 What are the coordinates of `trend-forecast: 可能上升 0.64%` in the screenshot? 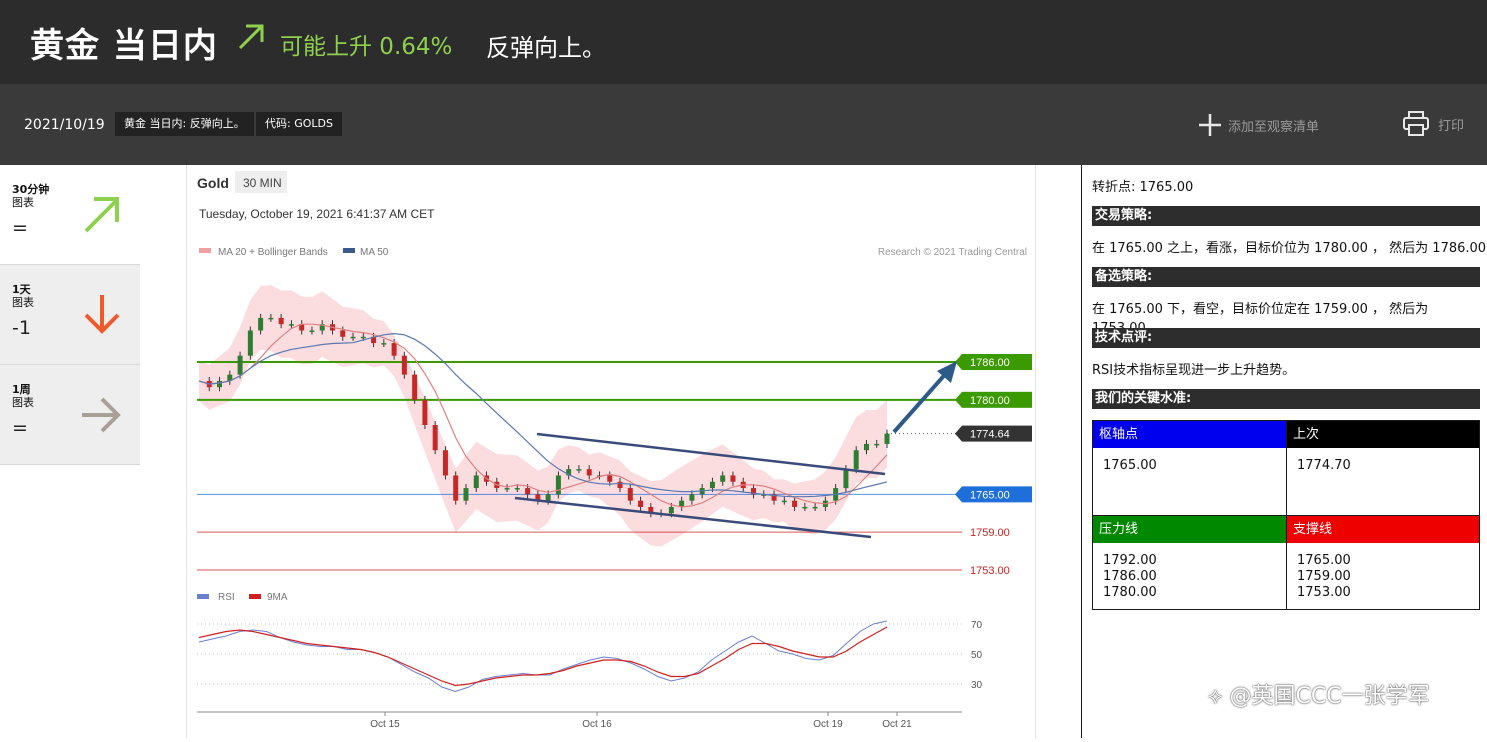 It's located at (366, 47).